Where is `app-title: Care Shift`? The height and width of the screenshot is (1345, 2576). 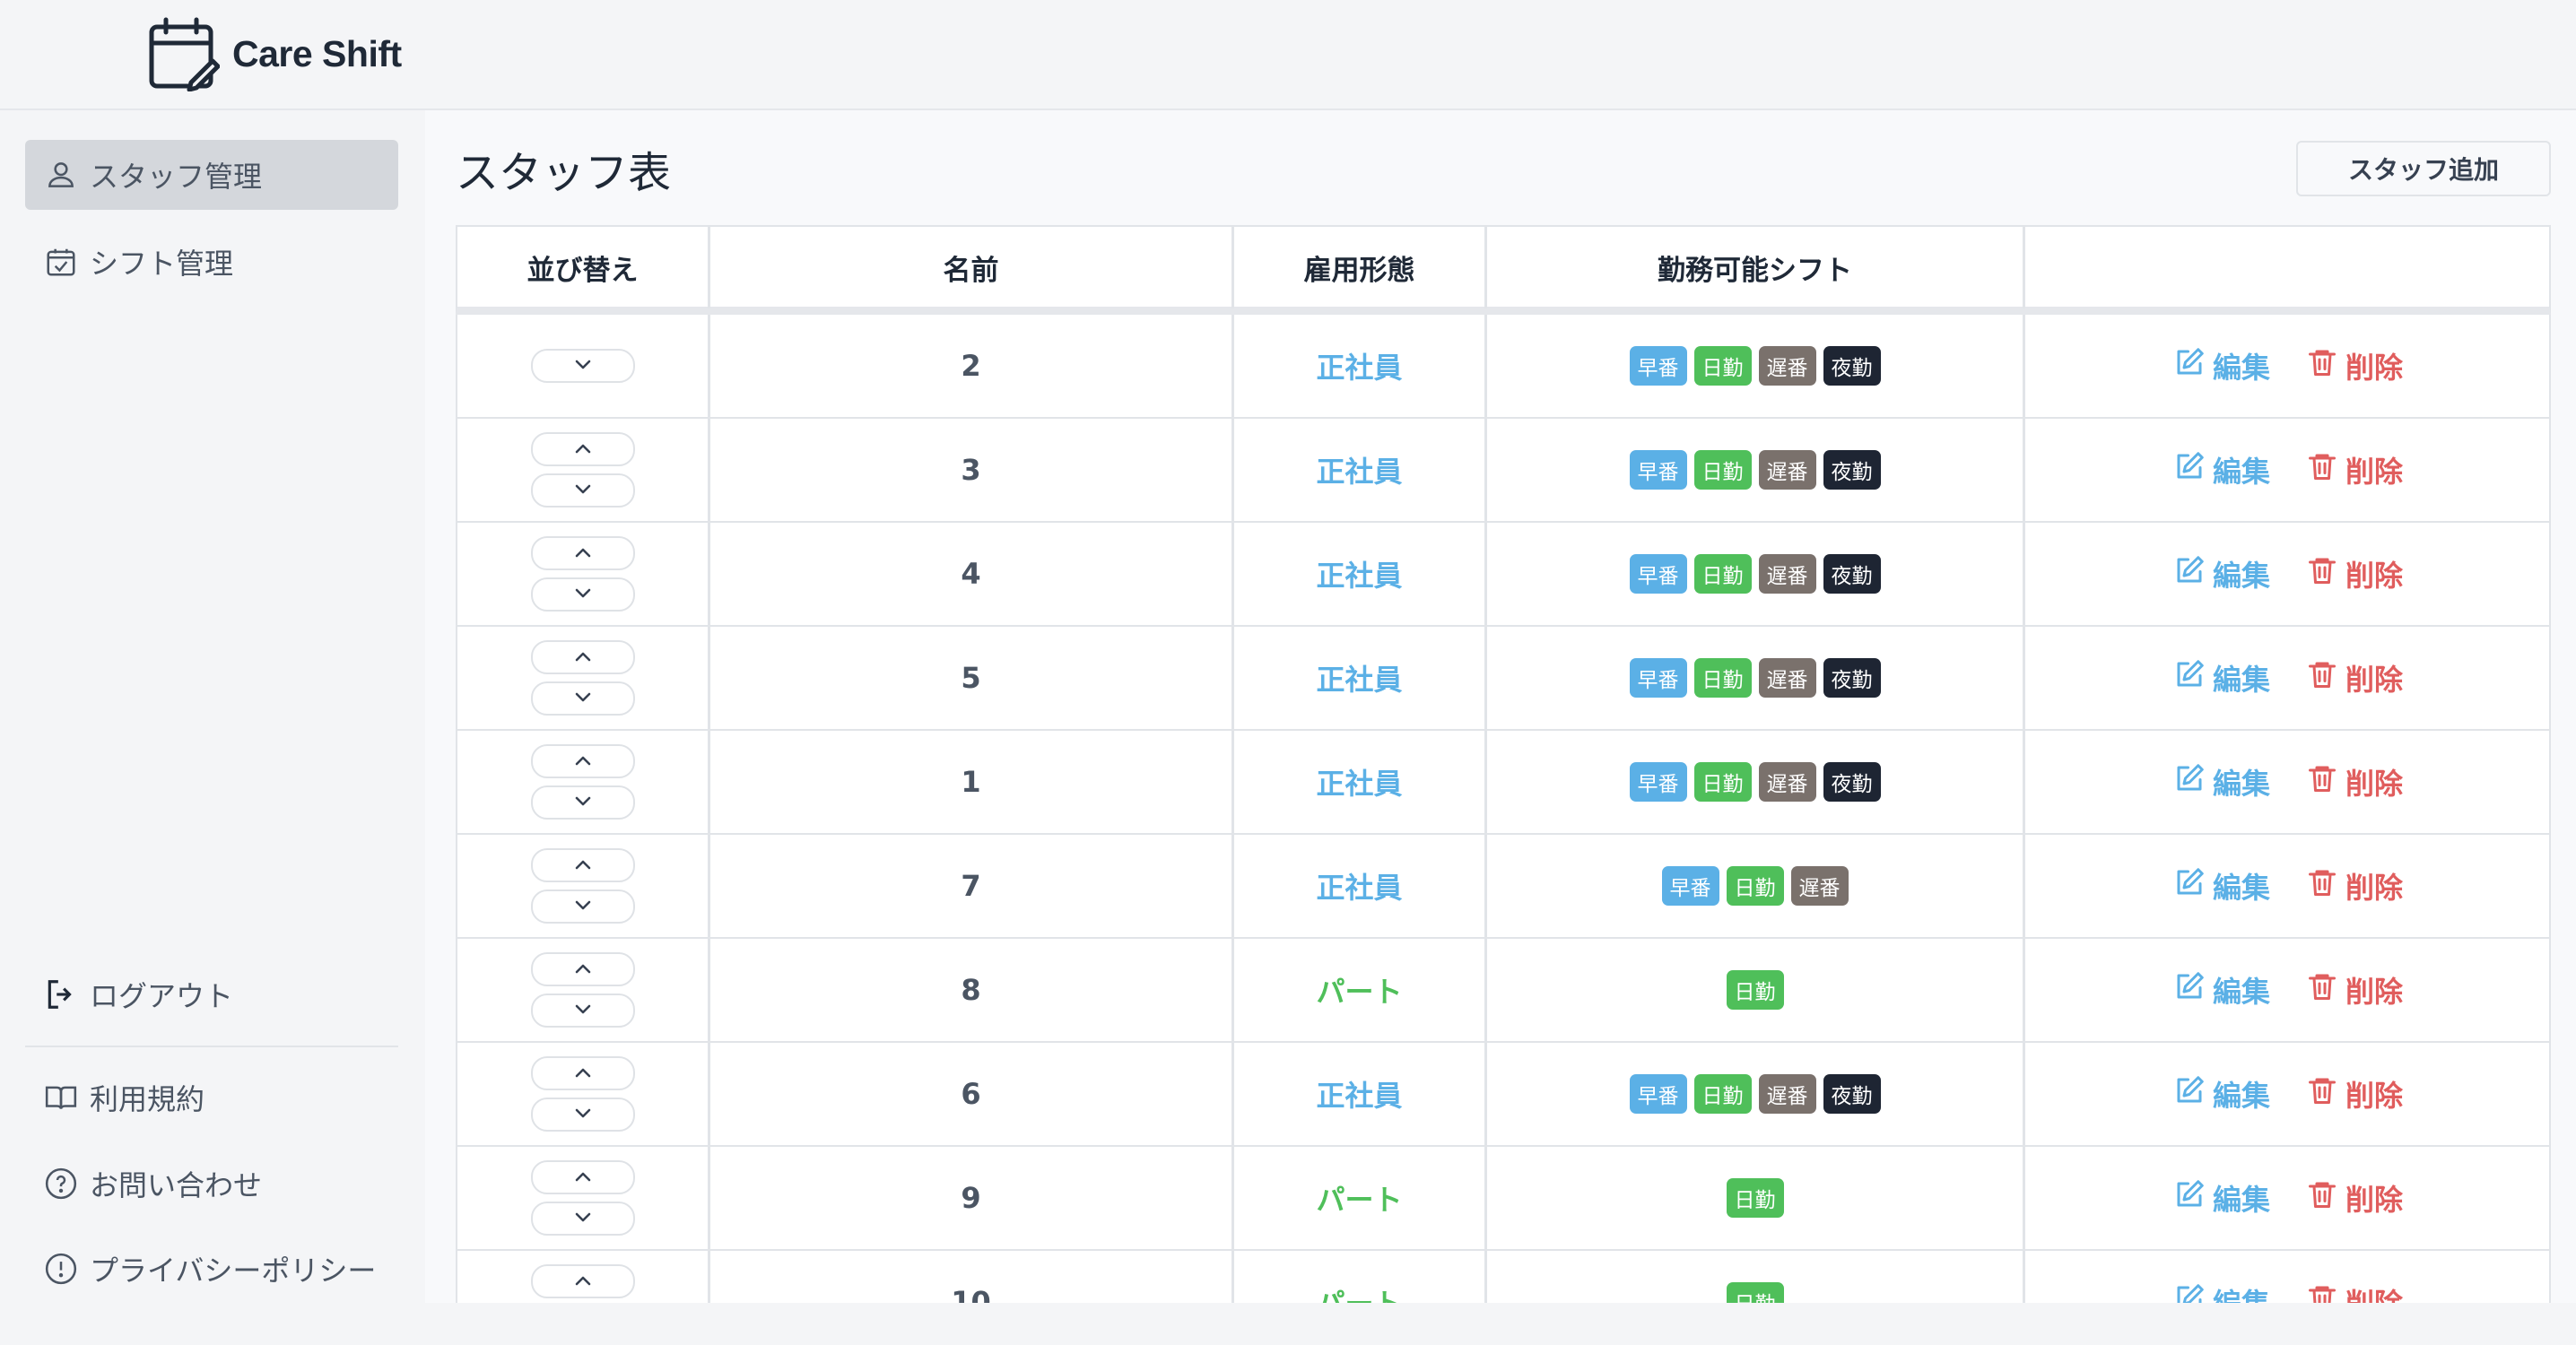 app-title: Care Shift is located at coordinates (317, 53).